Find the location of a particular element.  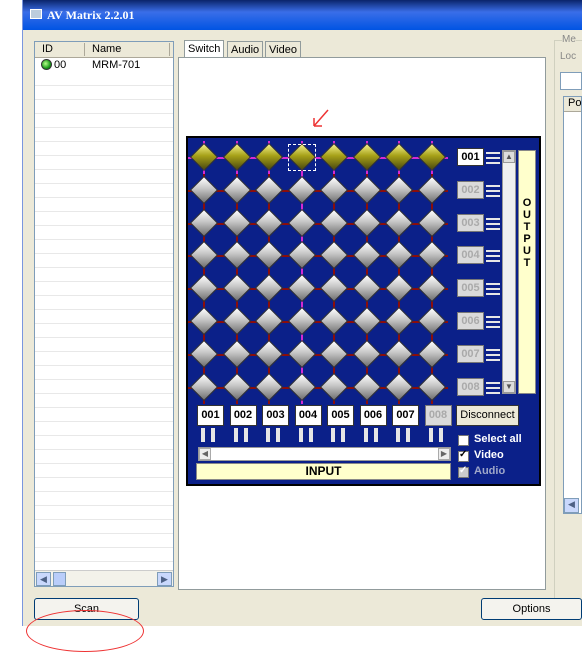

select-all-checkbox is located at coordinates (463, 440).